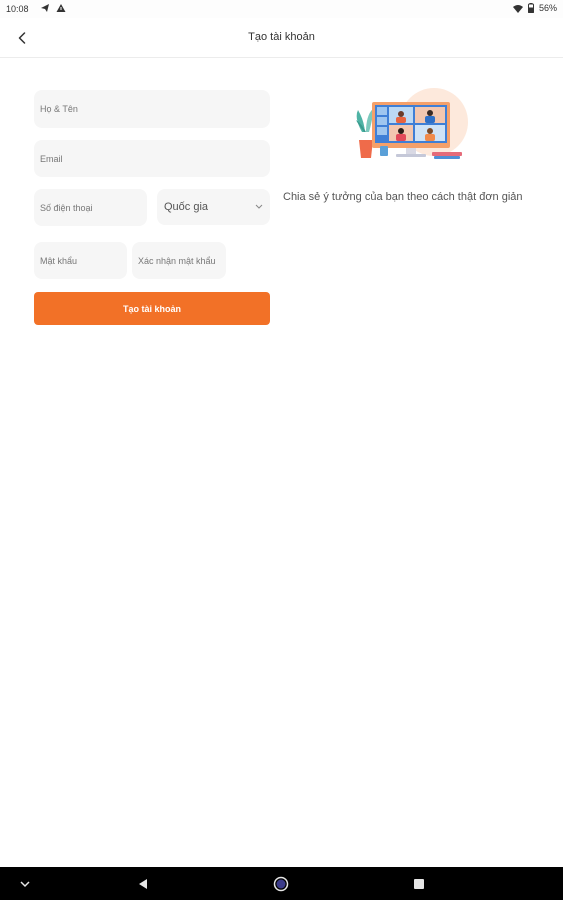 The width and height of the screenshot is (563, 900). I want to click on nav-home-button, so click(281, 884).